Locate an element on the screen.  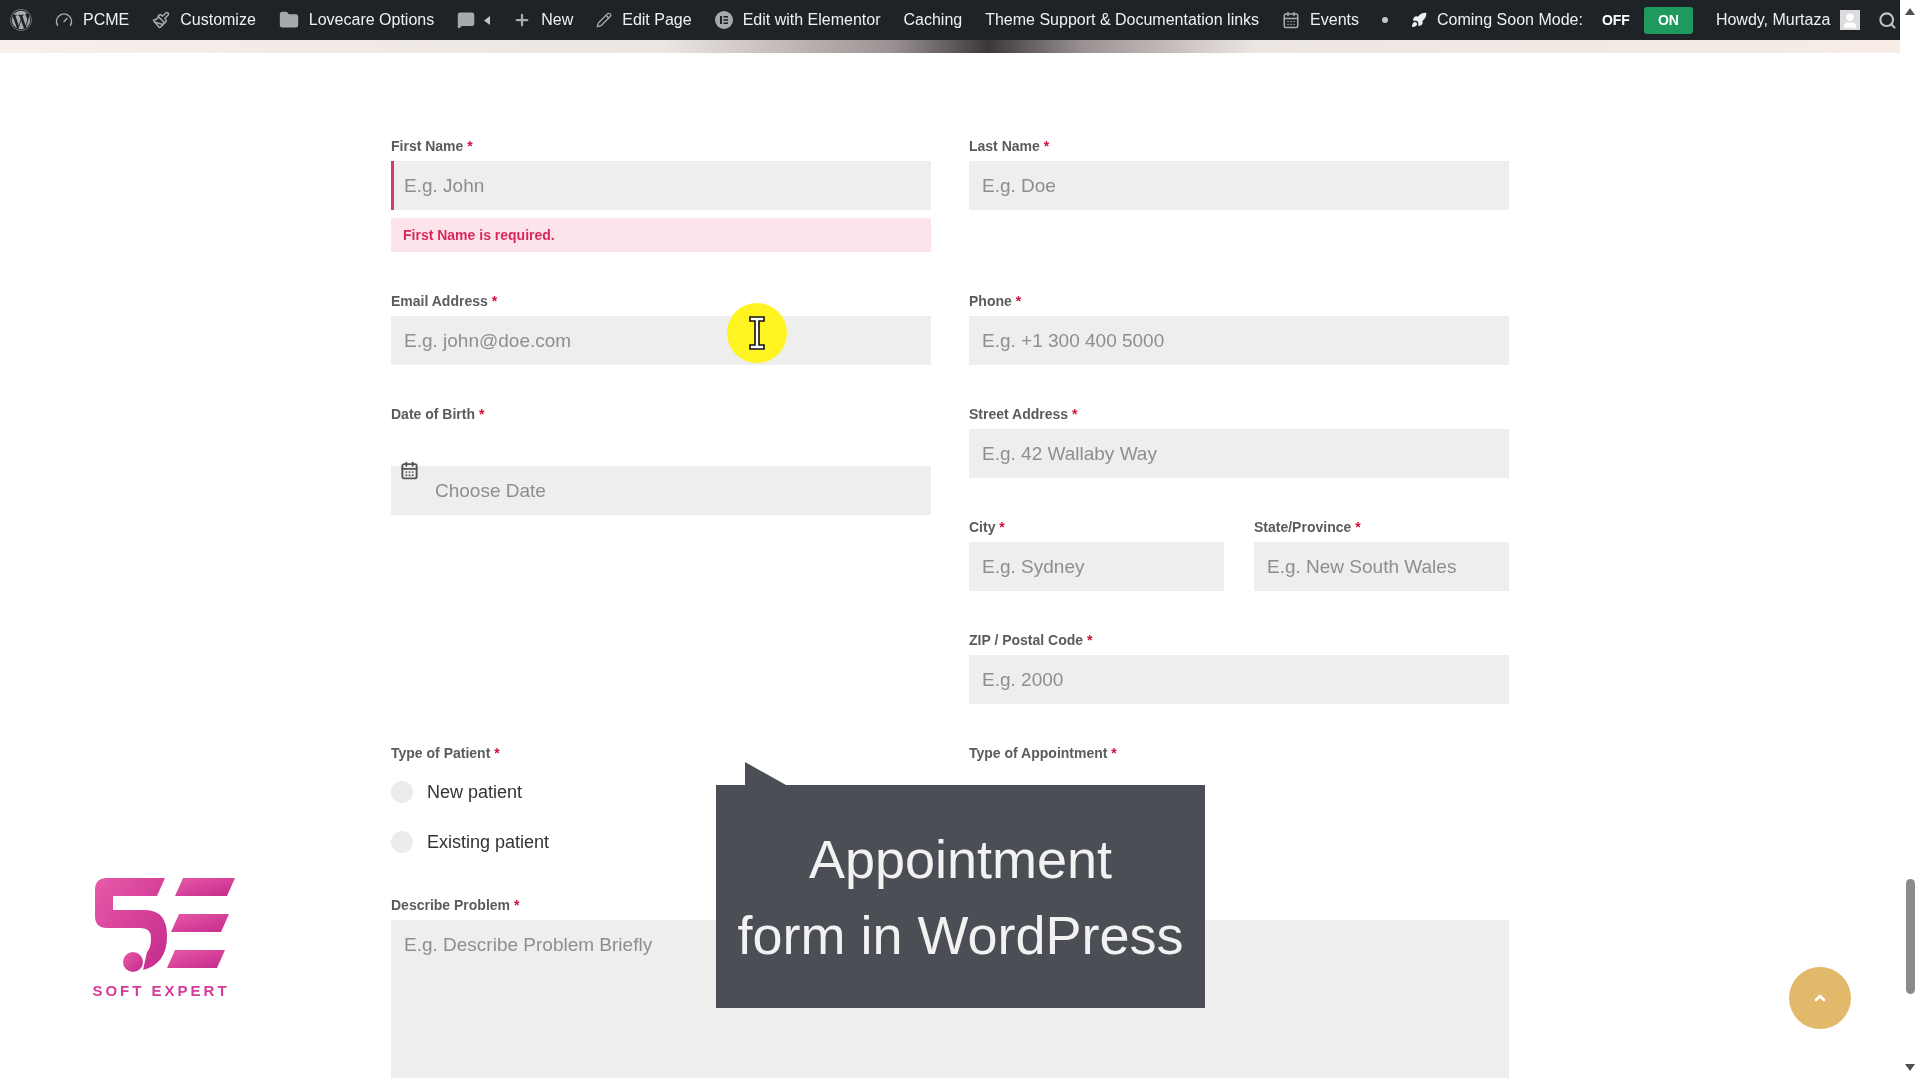
field-label: Last Name * is located at coordinates (1009, 146).